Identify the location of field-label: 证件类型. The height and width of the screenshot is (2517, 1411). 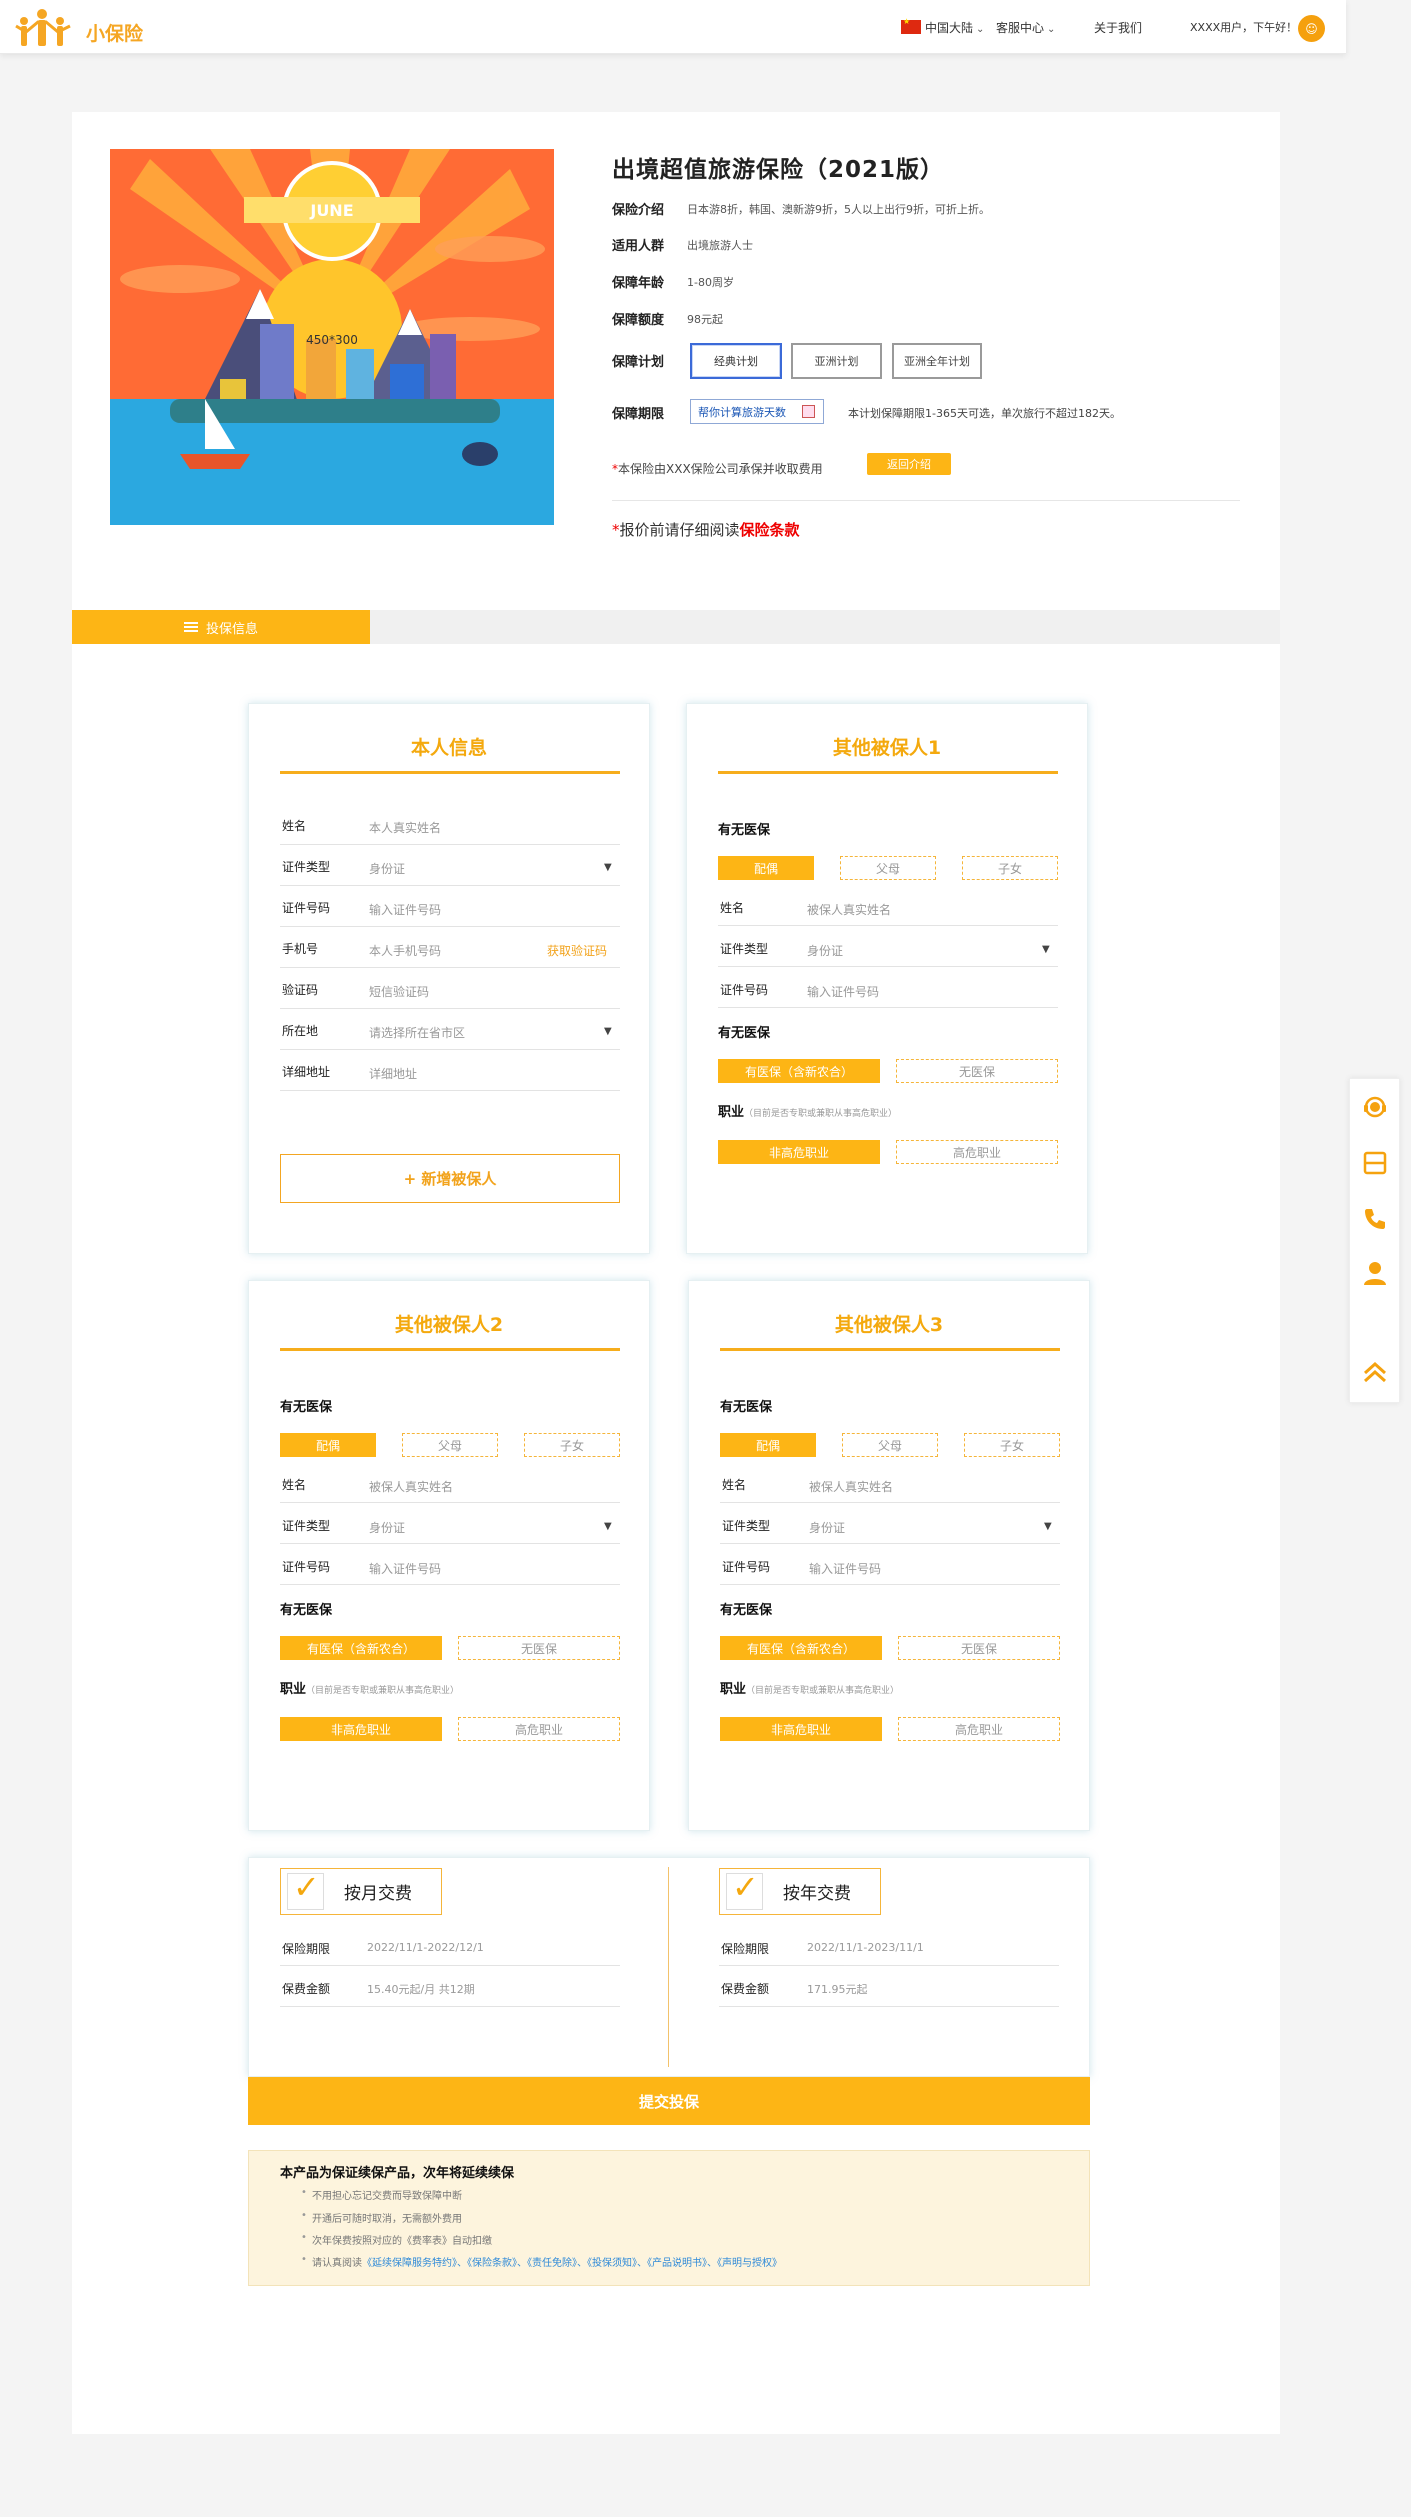
(744, 949).